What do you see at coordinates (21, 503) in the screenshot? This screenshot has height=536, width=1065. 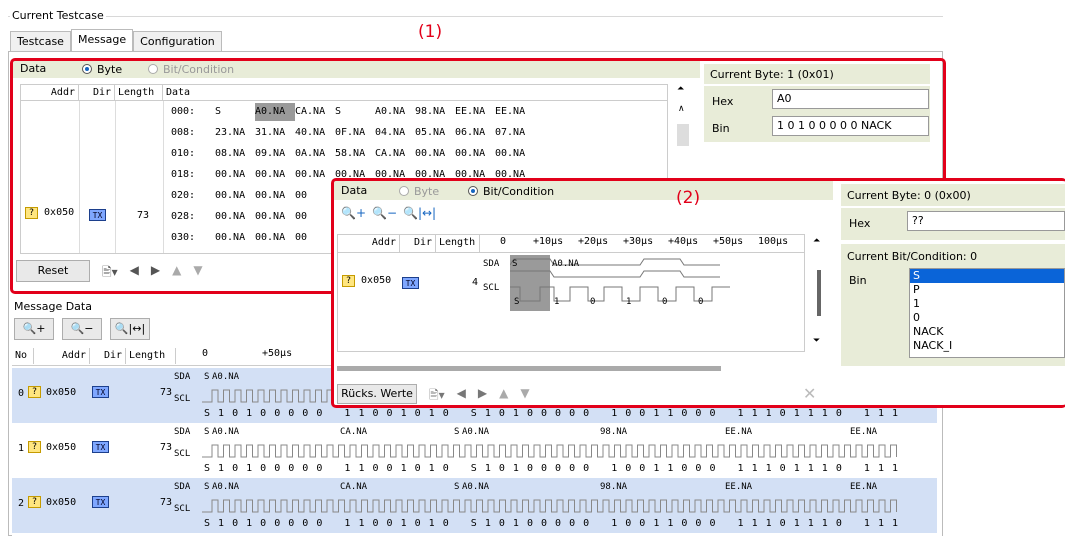 I see `row-no: 2` at bounding box center [21, 503].